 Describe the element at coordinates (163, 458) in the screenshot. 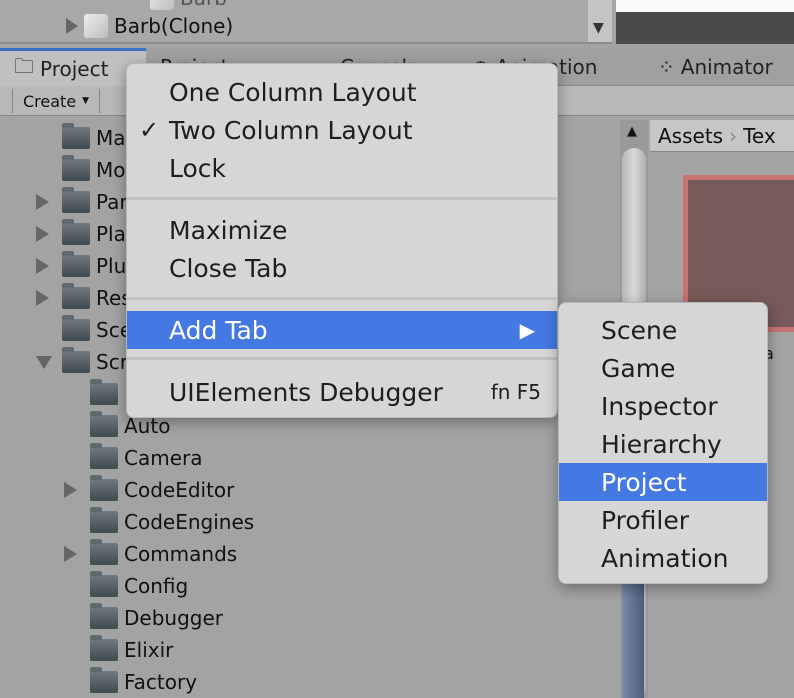

I see `folder-label: Camera` at that location.